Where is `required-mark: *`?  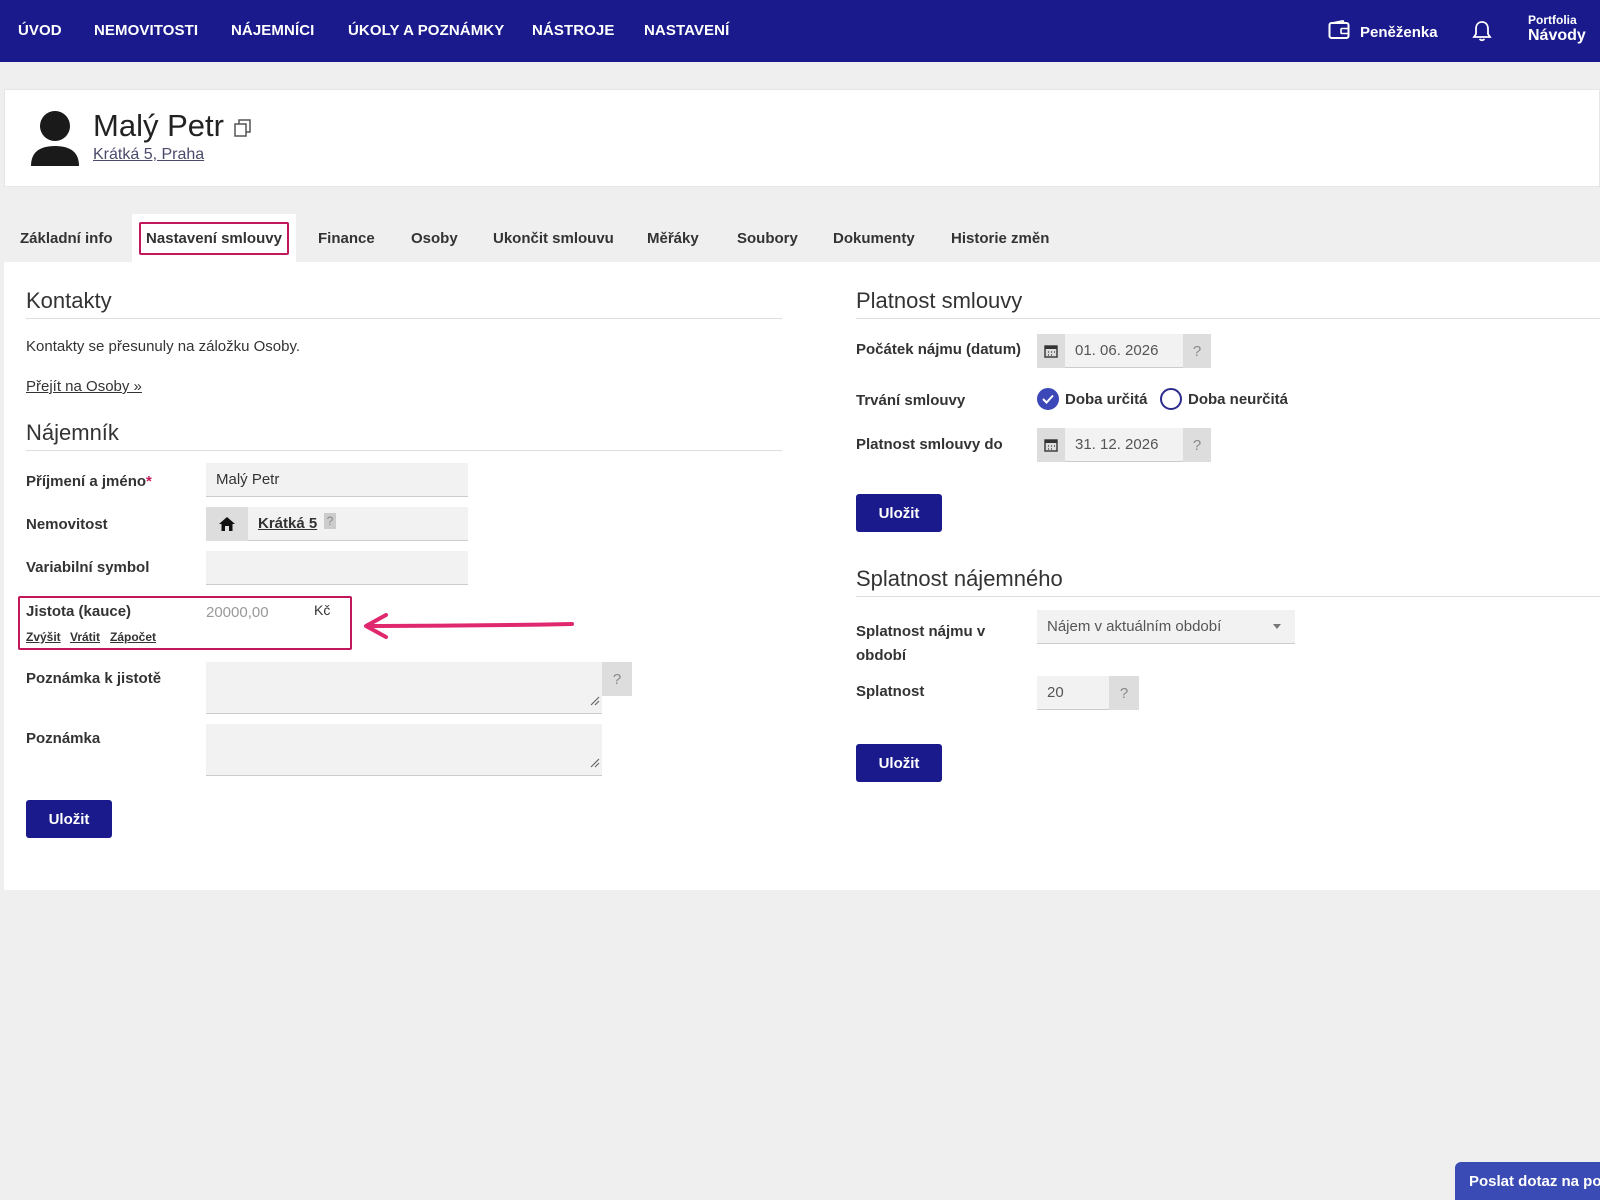
required-mark: * is located at coordinates (149, 481).